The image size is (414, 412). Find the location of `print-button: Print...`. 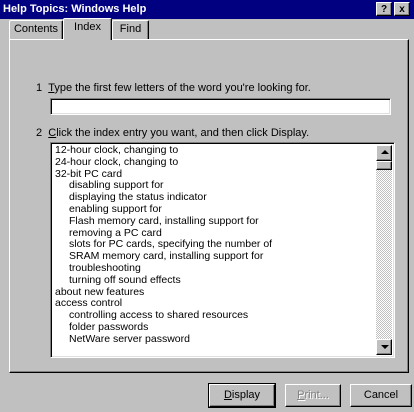

print-button: Print... is located at coordinates (313, 395).